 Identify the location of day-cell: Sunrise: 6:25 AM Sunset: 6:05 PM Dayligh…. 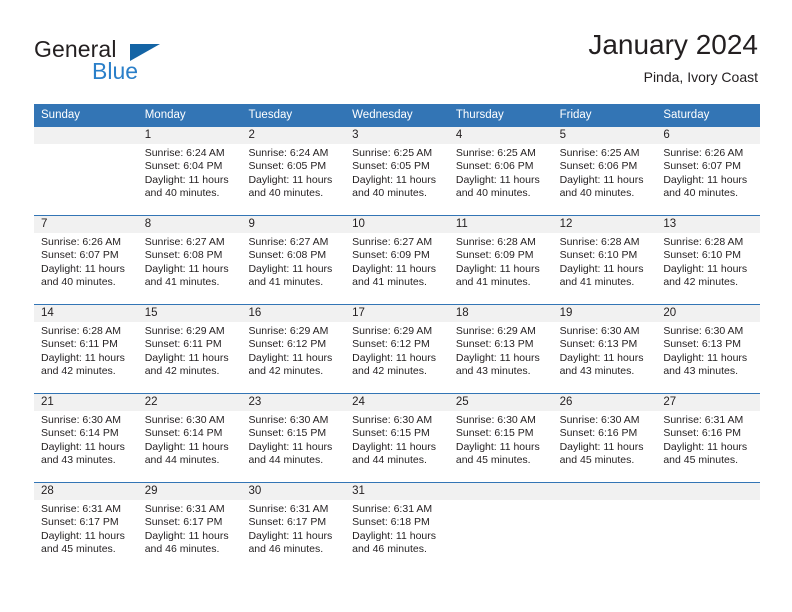
(397, 179).